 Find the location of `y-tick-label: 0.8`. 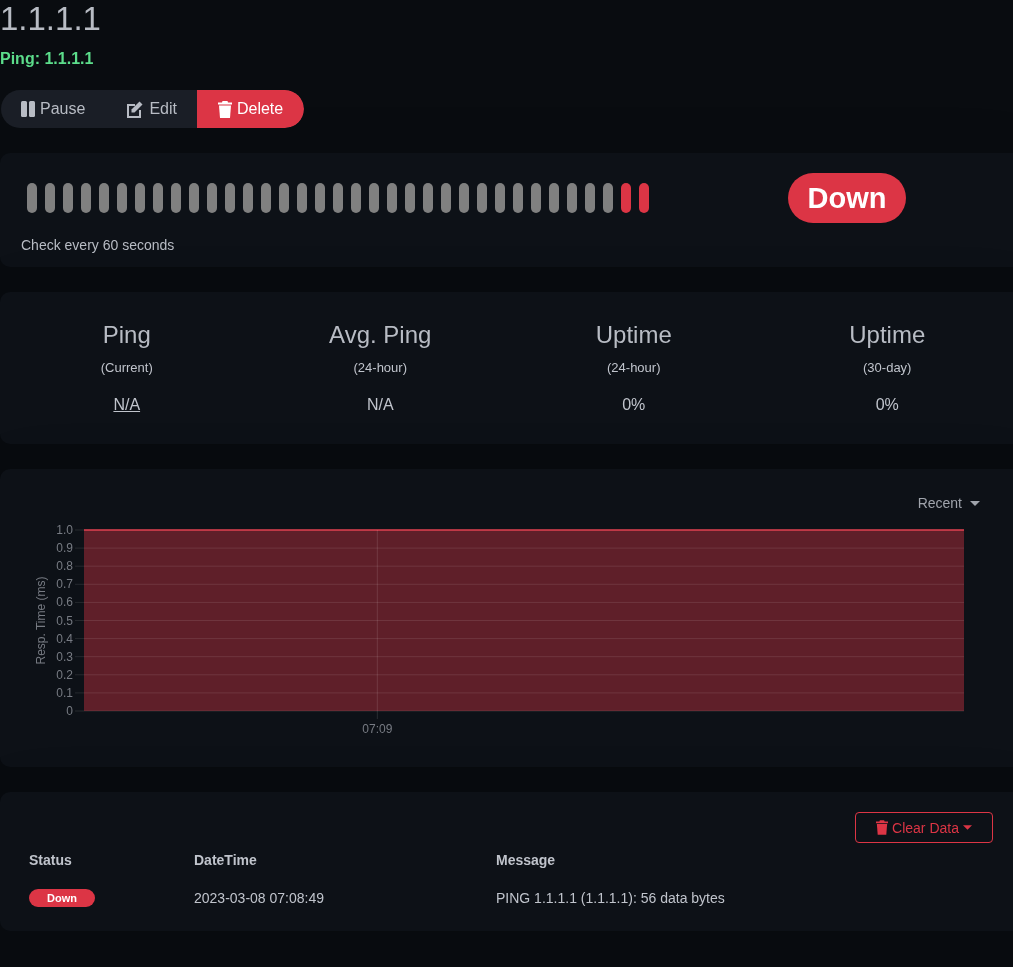

y-tick-label: 0.8 is located at coordinates (64, 566).